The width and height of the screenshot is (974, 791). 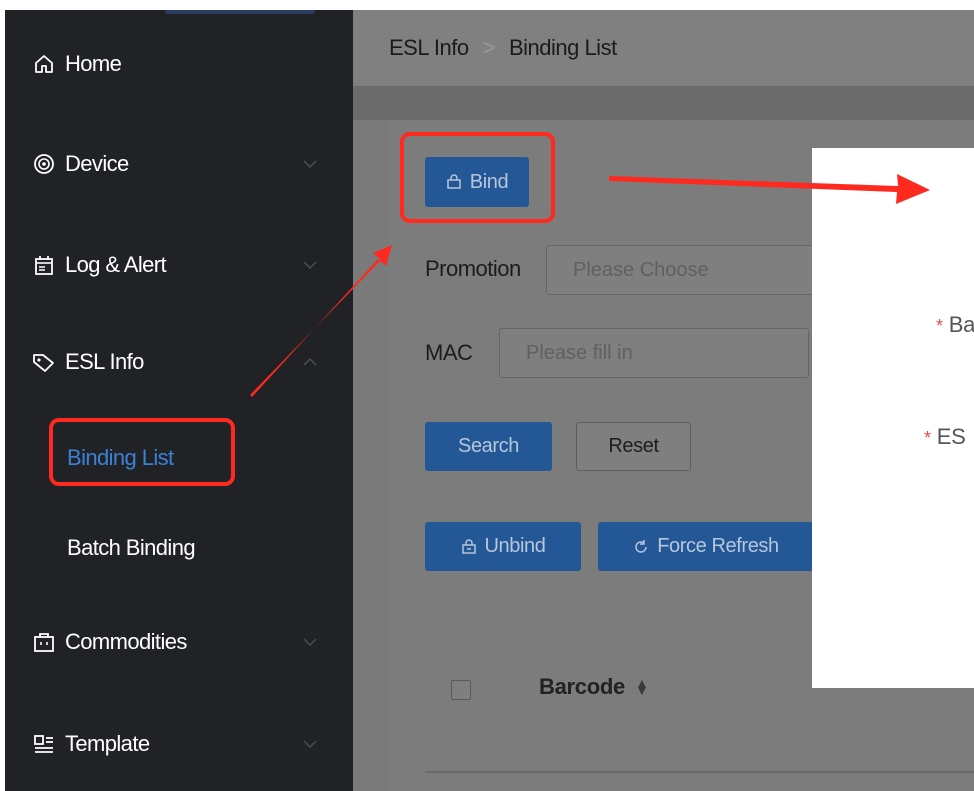 What do you see at coordinates (179, 744) in the screenshot?
I see `sidebar-item-template: Template` at bounding box center [179, 744].